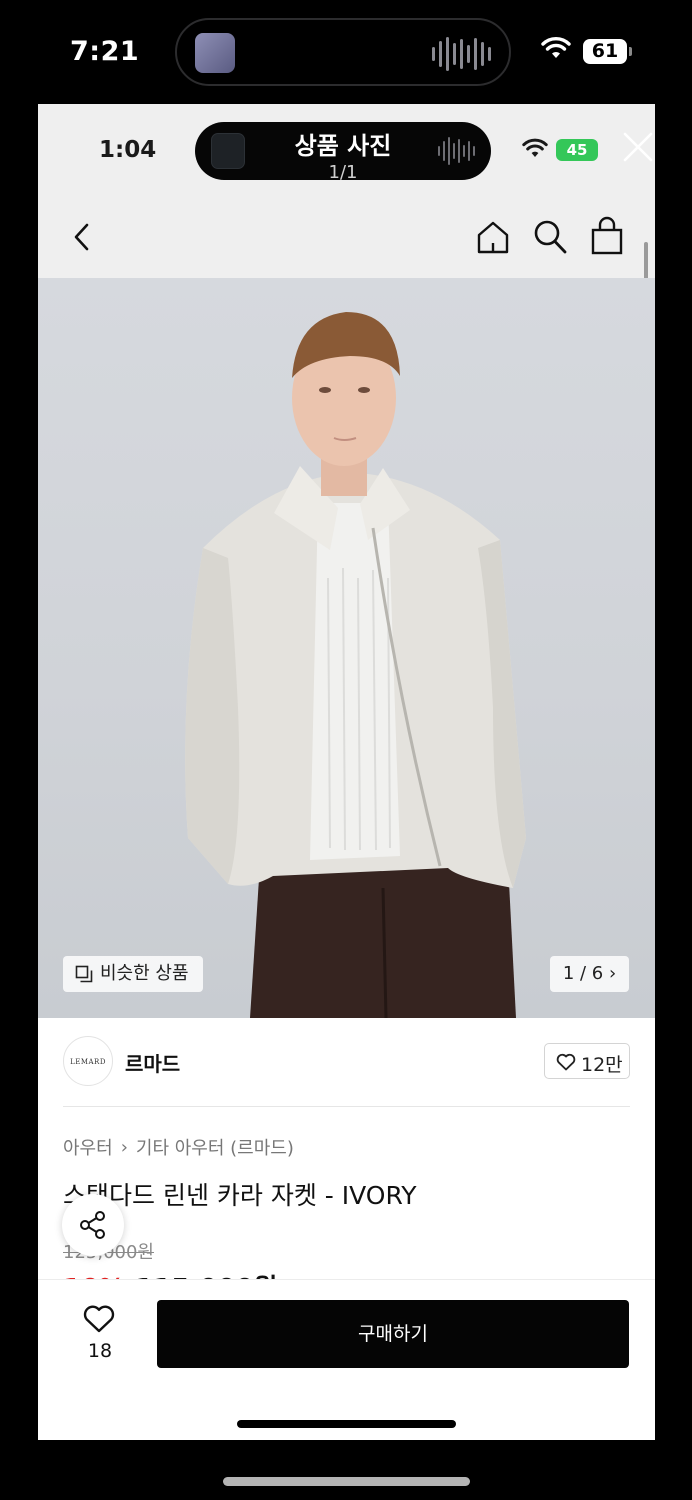 The height and width of the screenshot is (1500, 692). I want to click on viewer-counter: 1/1, so click(343, 172).